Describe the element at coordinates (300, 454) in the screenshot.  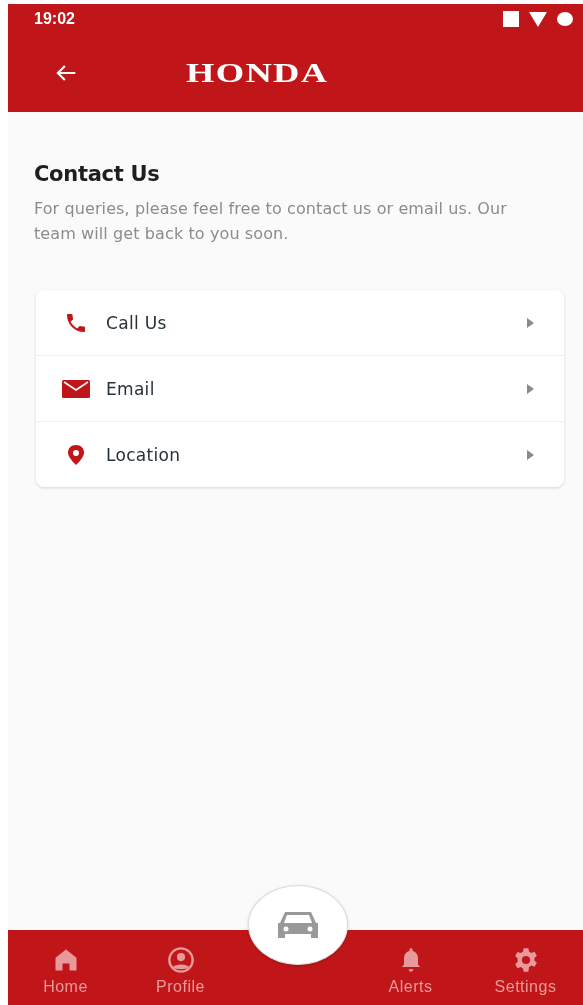
I see `contact-option: Location` at that location.